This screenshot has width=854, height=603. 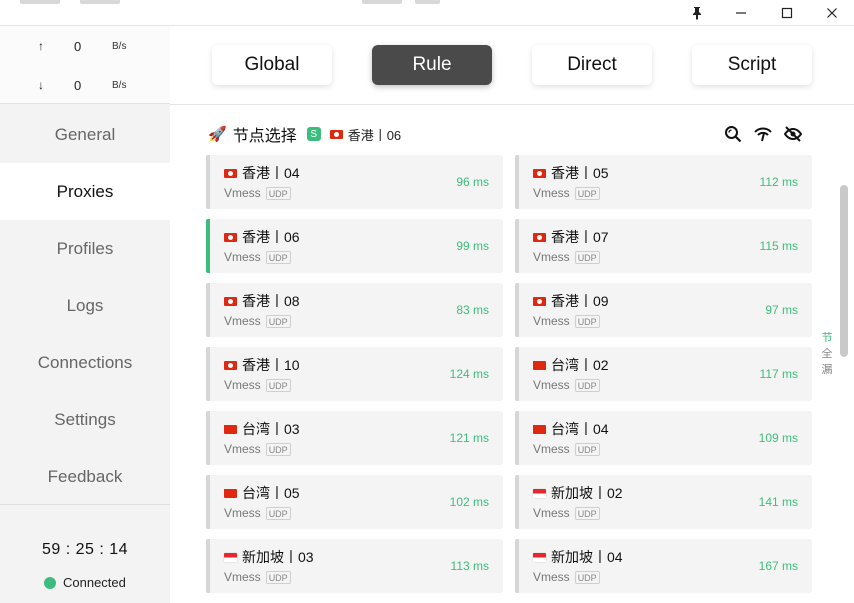 I want to click on title-bar, so click(x=427, y=13).